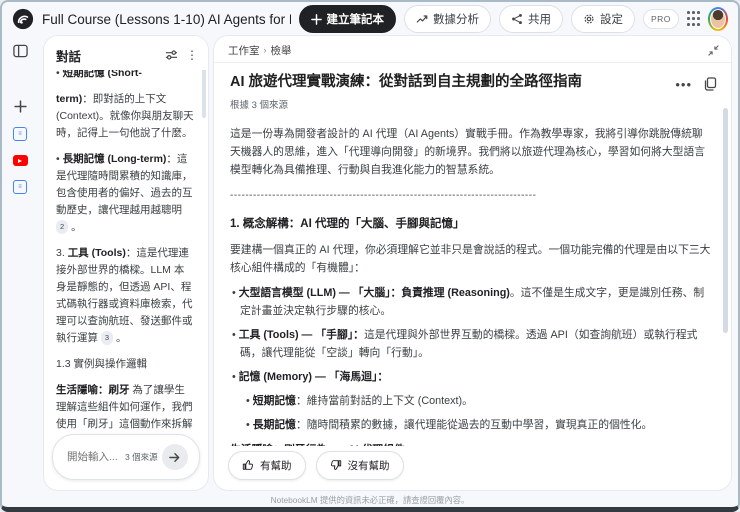  I want to click on helpful-button: 有幫助, so click(267, 465).